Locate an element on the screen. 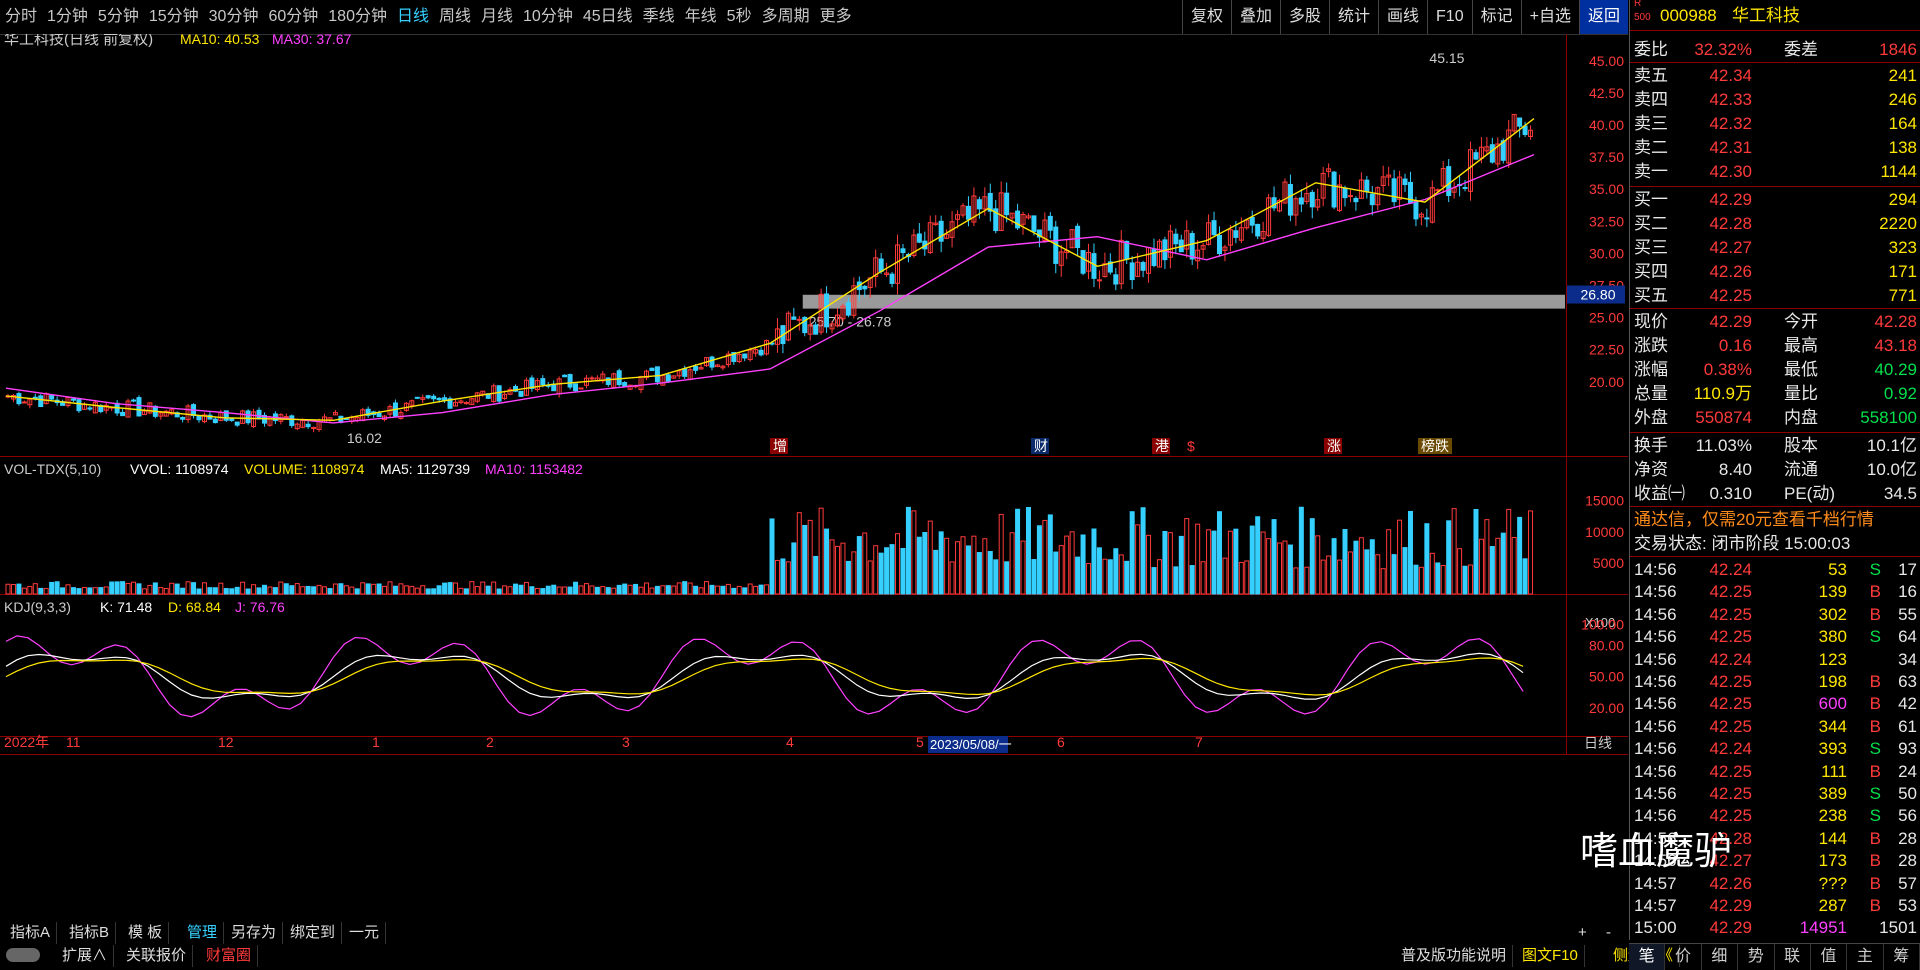 This screenshot has height=970, width=1920. event-marker: $ is located at coordinates (1191, 446).